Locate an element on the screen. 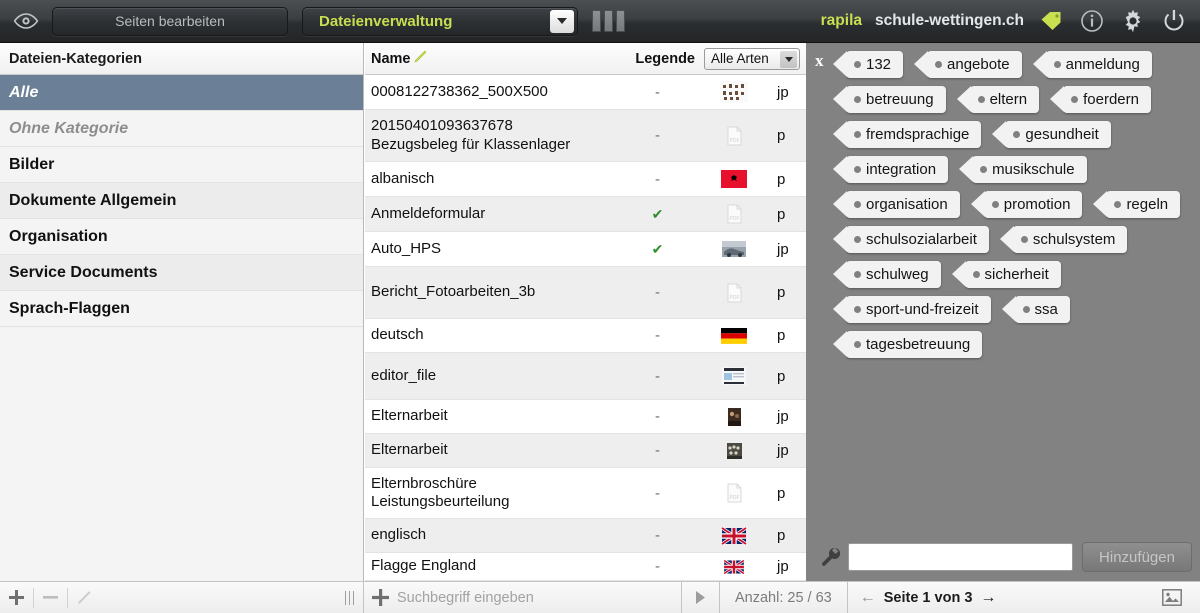 The image size is (1200, 613). prev-page-button: ← is located at coordinates (868, 598).